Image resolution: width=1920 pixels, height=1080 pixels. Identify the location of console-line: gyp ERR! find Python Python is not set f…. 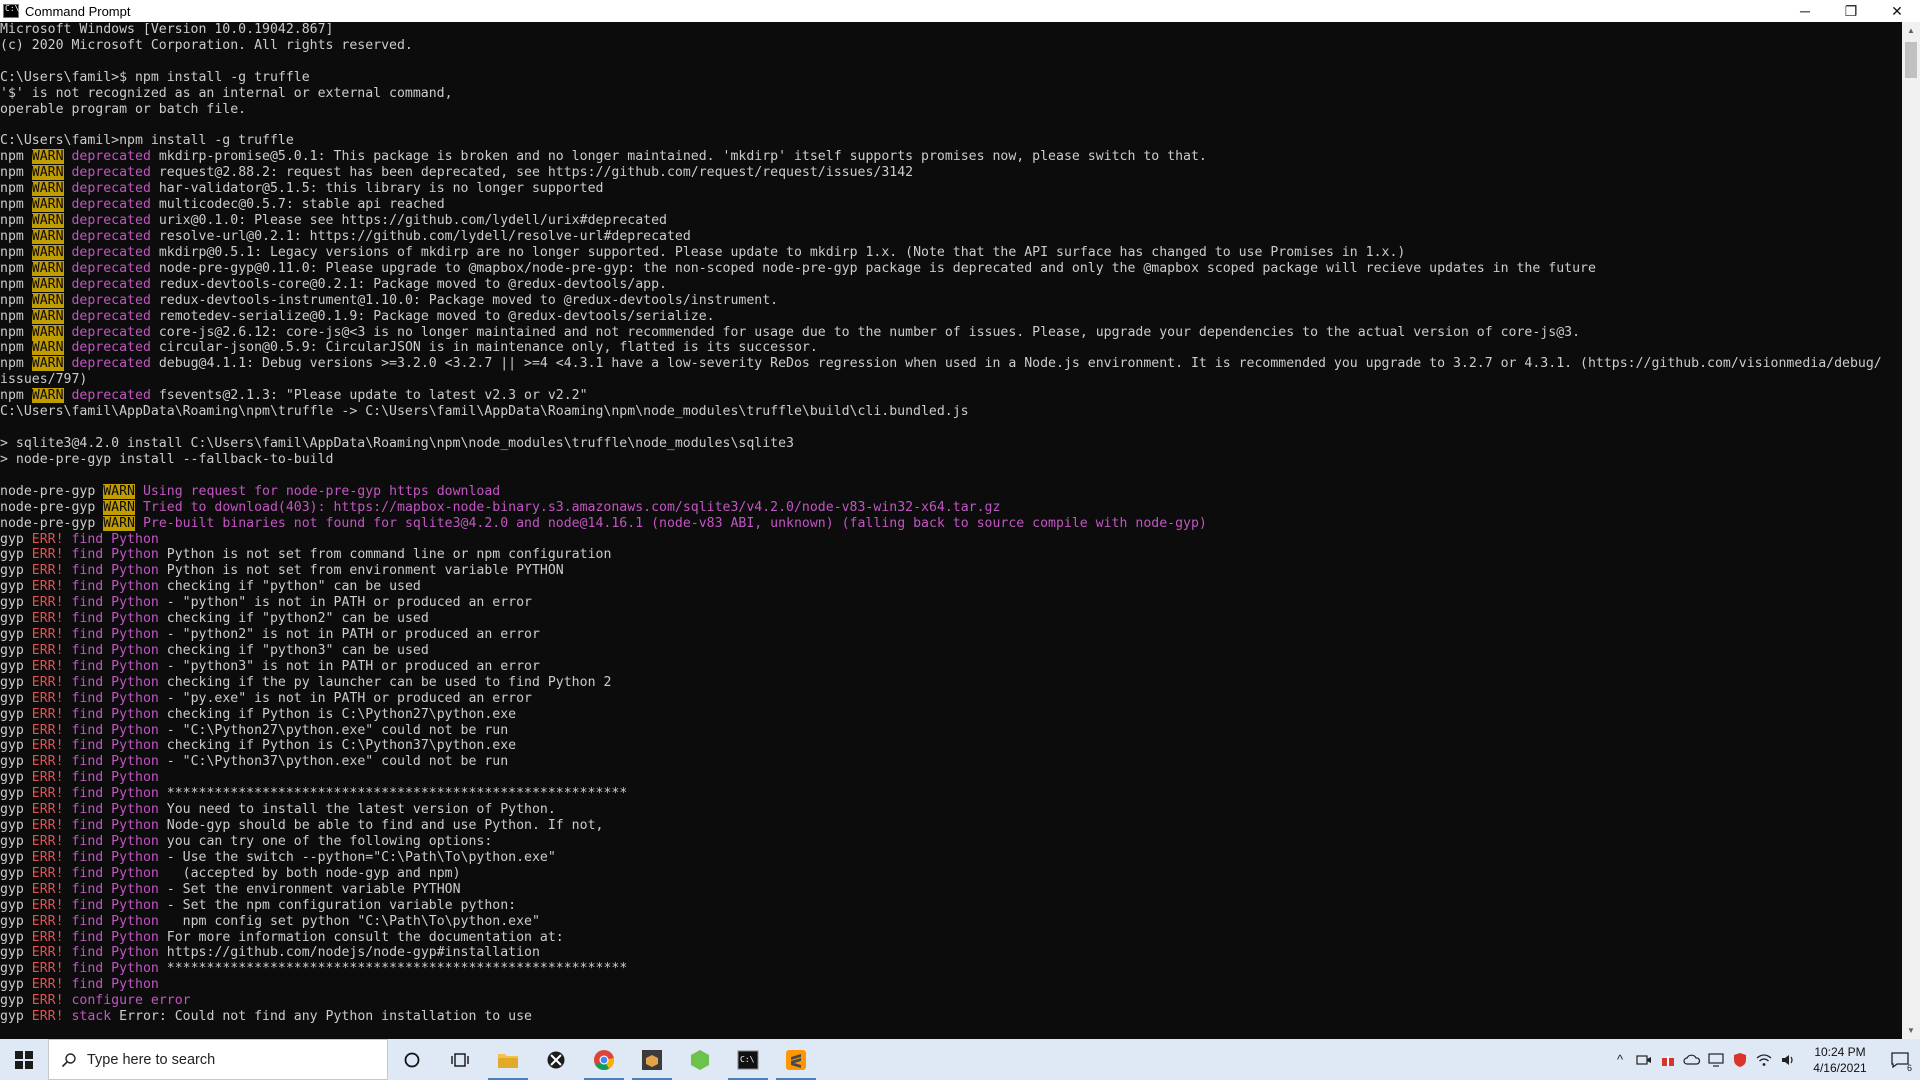
(951, 571).